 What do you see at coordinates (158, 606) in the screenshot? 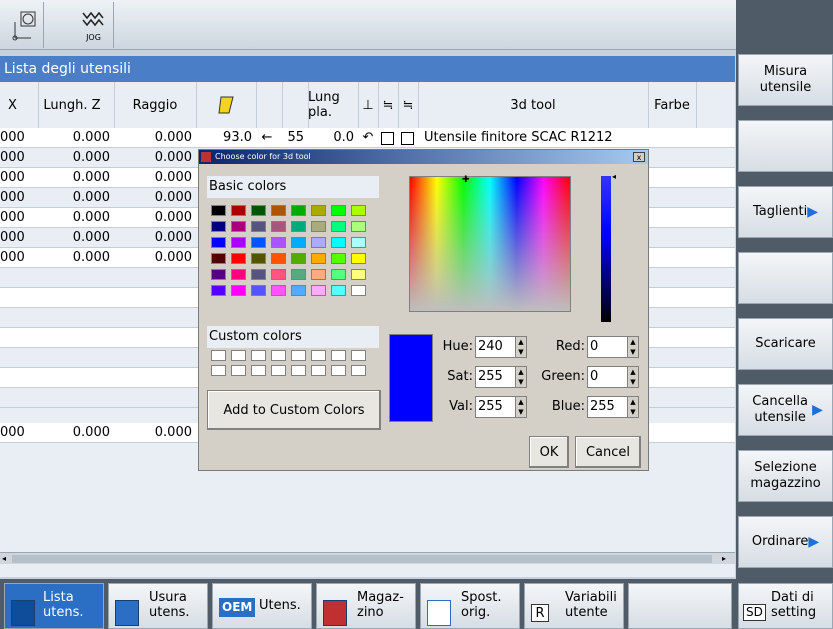
I see `softkey-usura-utens: Usura utens.` at bounding box center [158, 606].